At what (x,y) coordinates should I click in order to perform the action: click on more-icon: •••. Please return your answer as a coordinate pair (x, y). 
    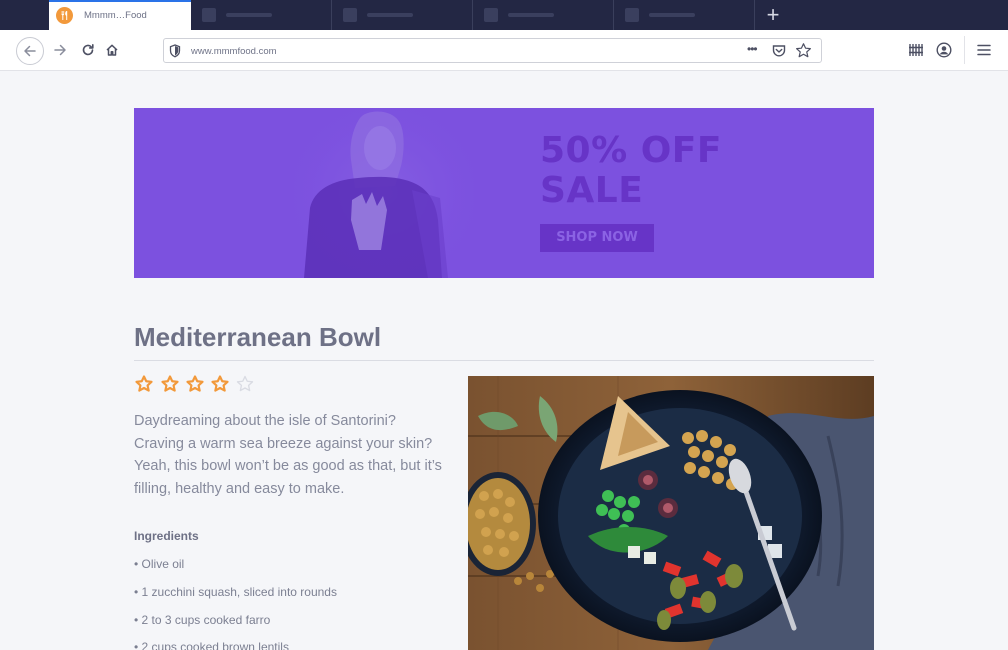
    Looking at the image, I should click on (752, 49).